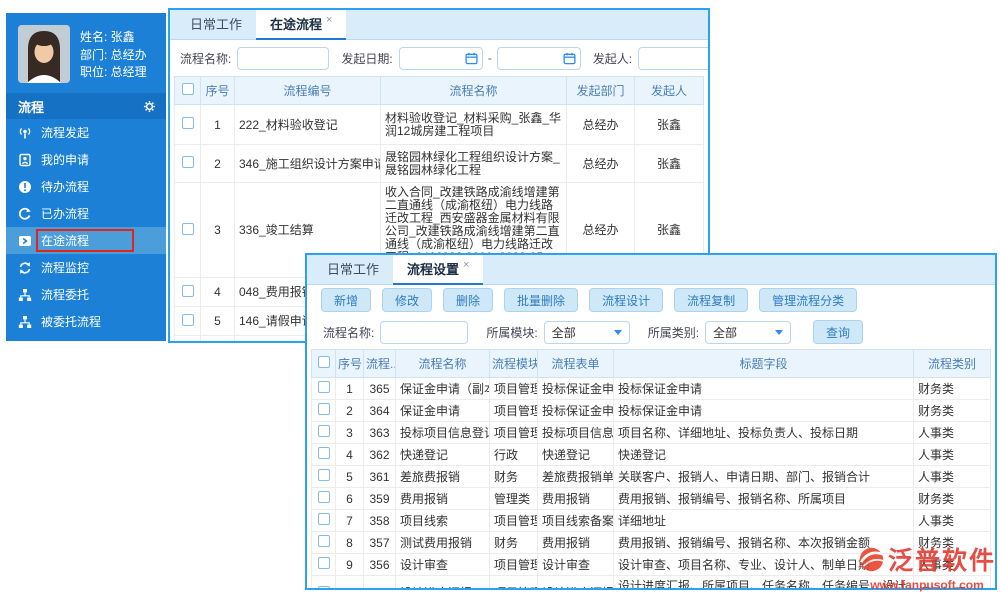 The image size is (1000, 600). I want to click on table-row: 2 364 保证金申请 项目管理 投标保证金申请 投标保证金申请 财务类, so click(651, 410).